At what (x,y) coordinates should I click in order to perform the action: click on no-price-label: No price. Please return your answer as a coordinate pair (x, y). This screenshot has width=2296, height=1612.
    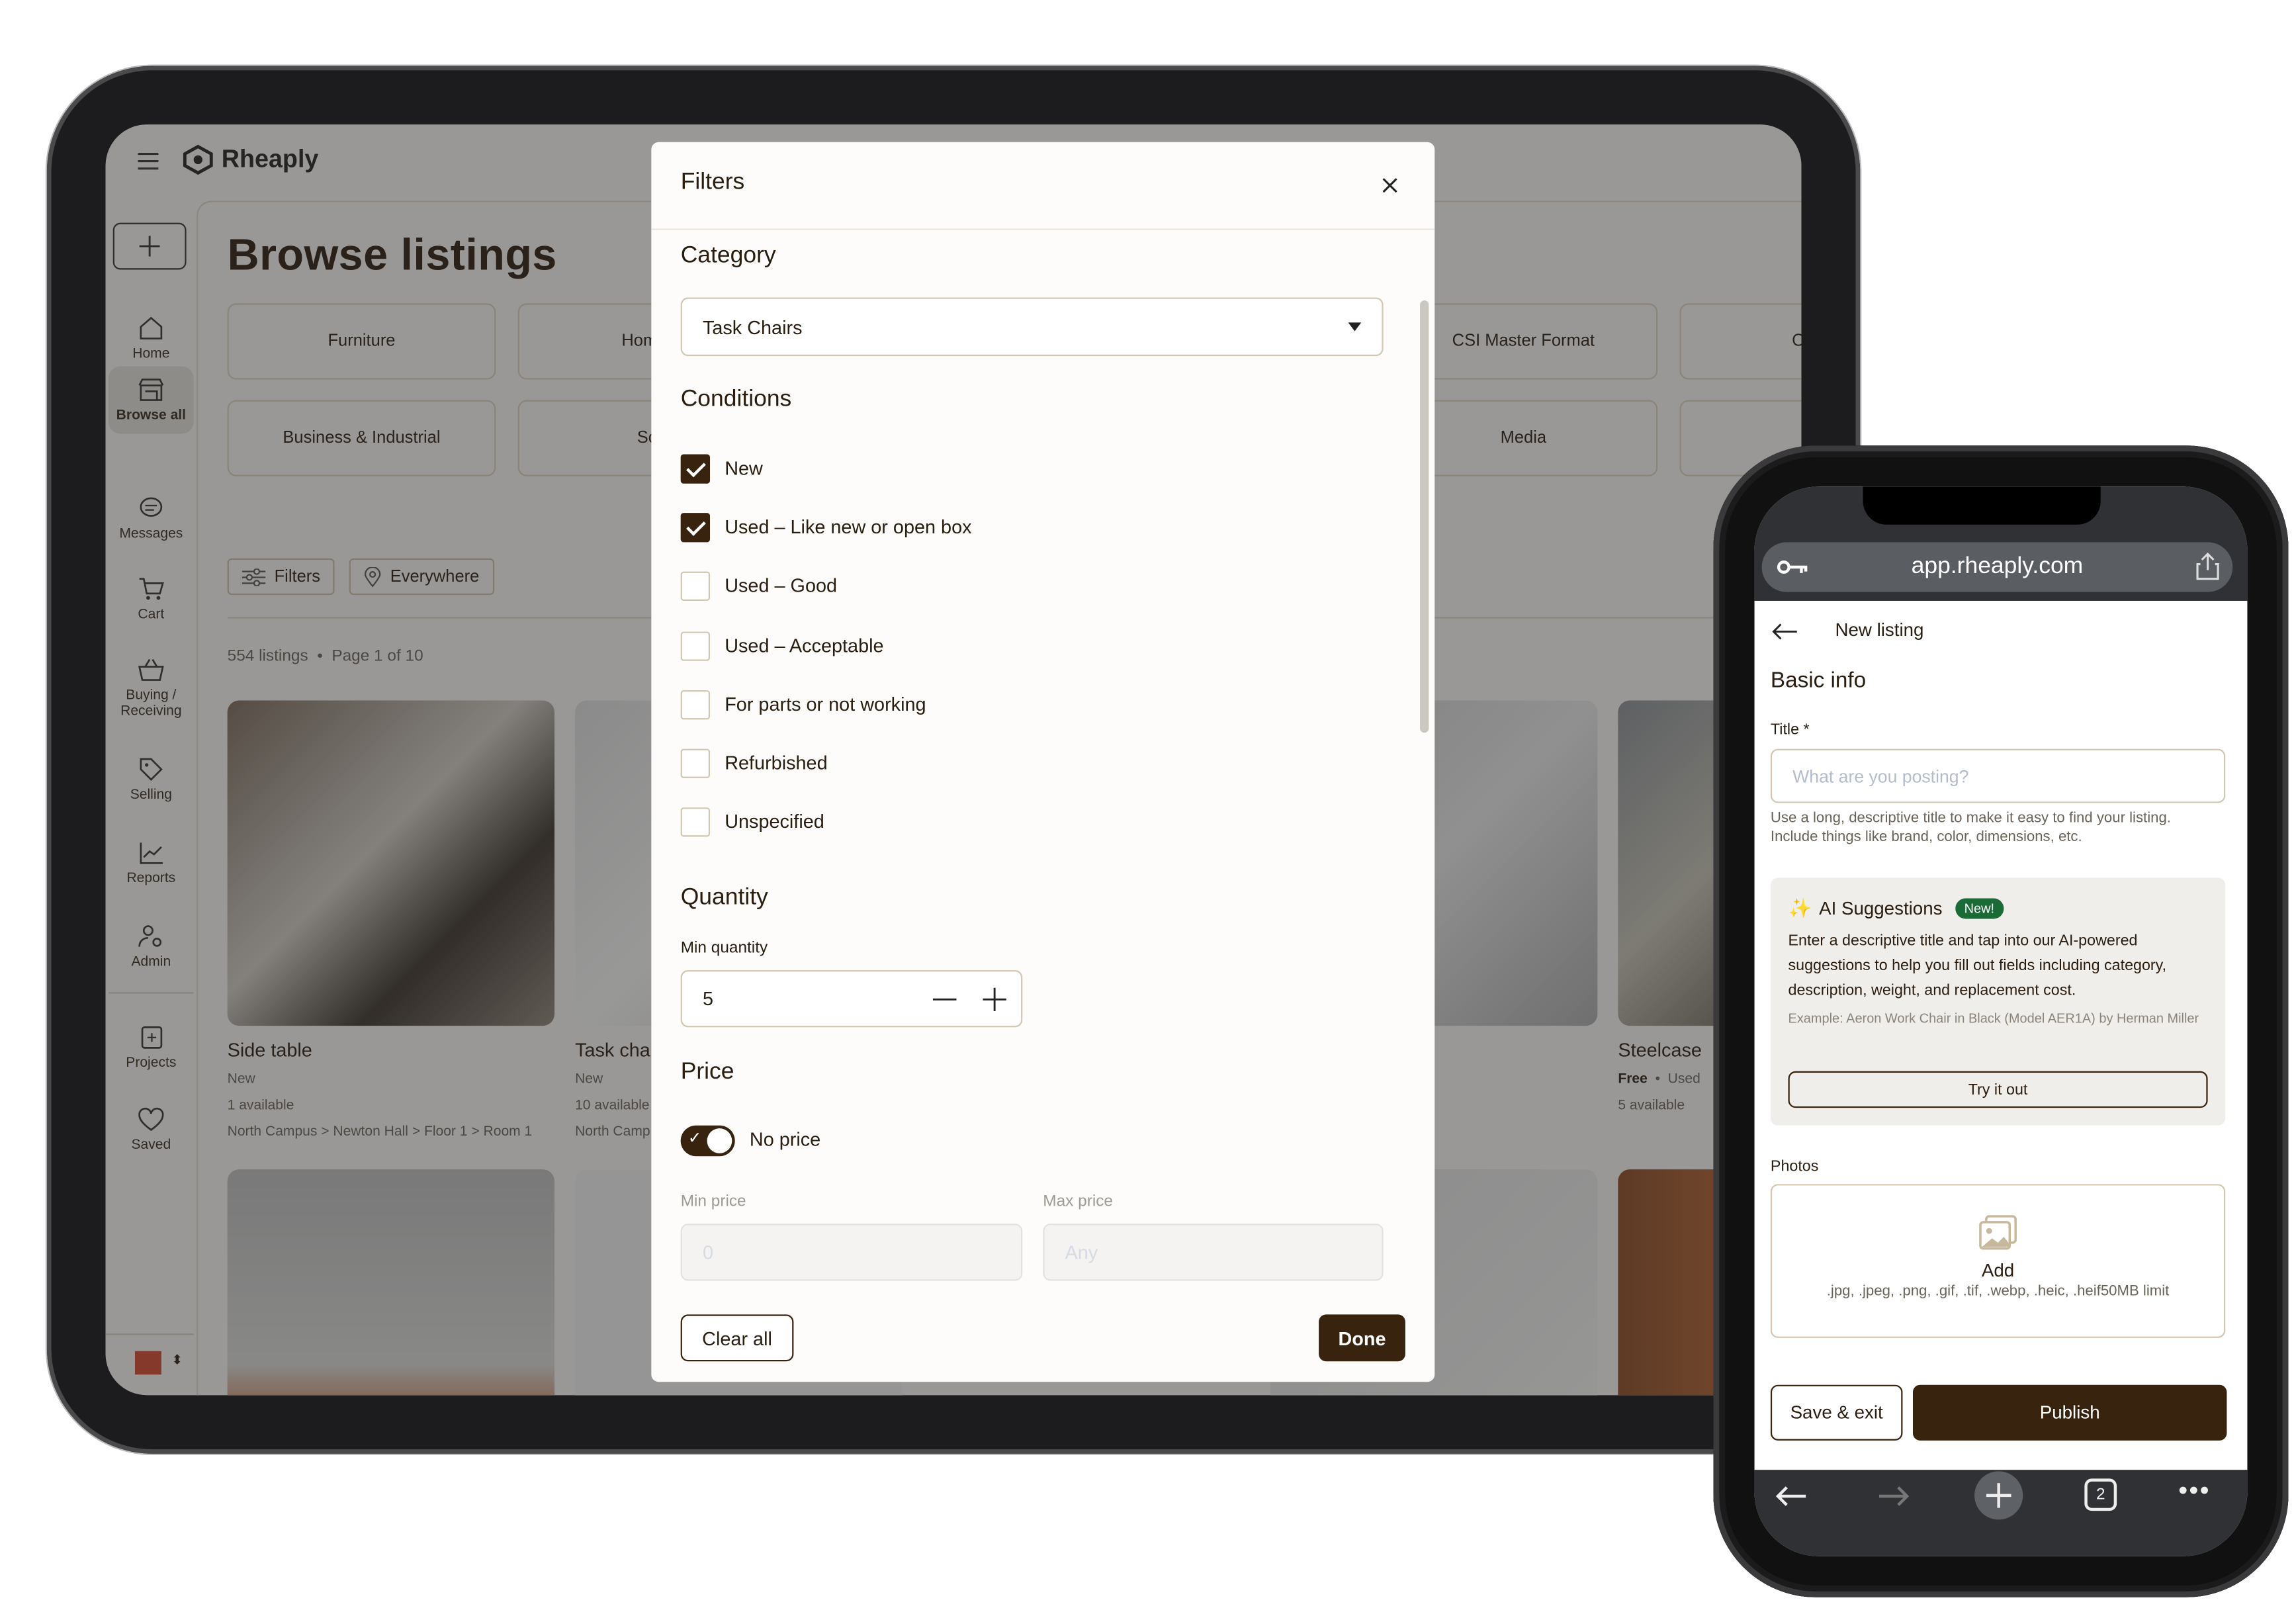
    Looking at the image, I should click on (785, 1139).